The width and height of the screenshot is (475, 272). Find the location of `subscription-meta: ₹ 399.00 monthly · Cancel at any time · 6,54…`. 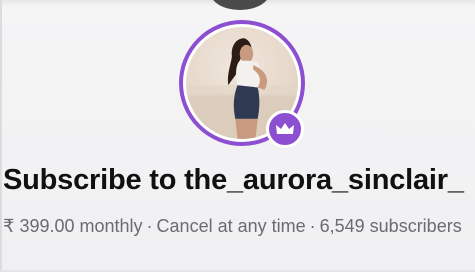

subscription-meta: ₹ 399.00 monthly · Cancel at any time · 6,54… is located at coordinates (238, 226).